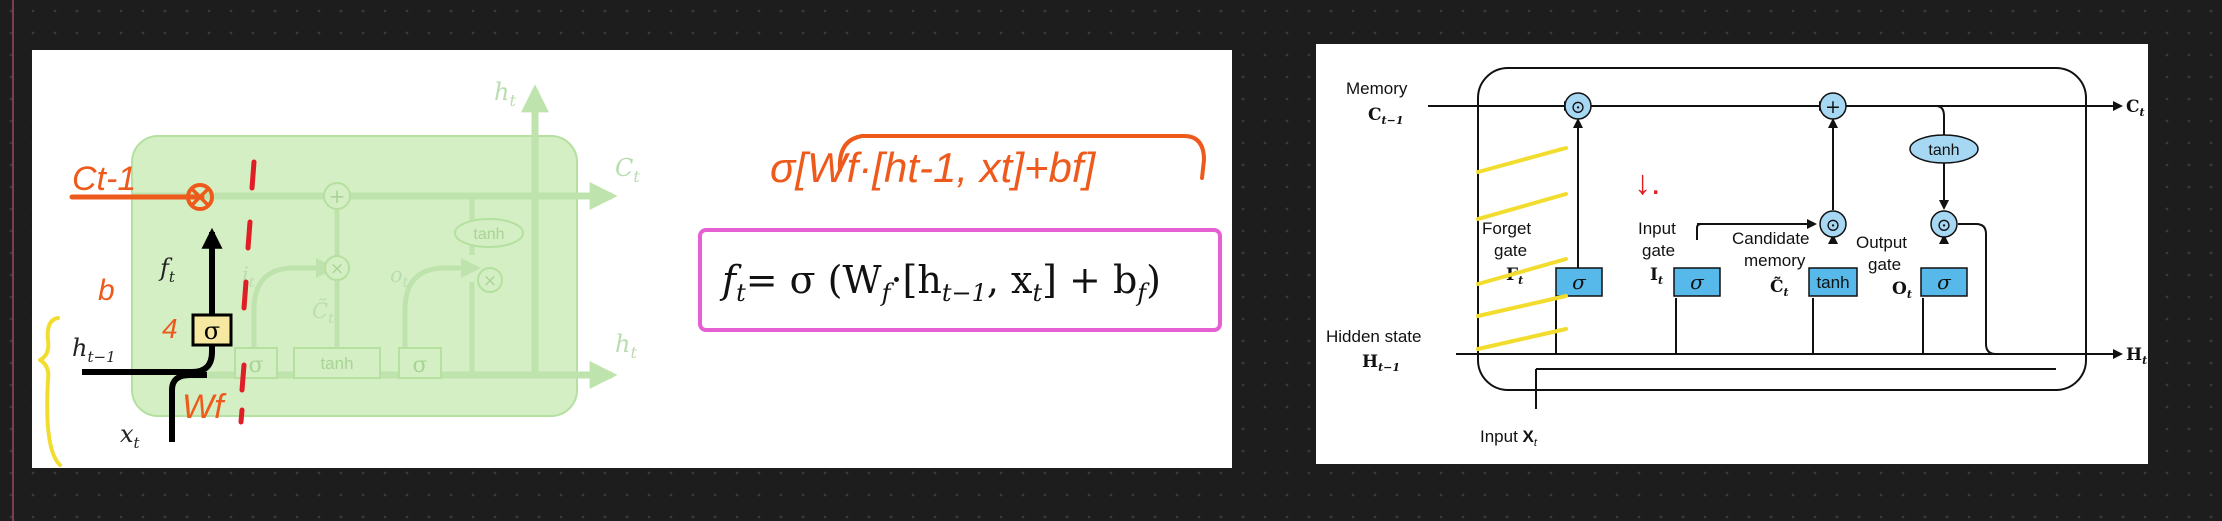 The image size is (2222, 521). What do you see at coordinates (2136, 356) in the screenshot?
I see `h-out-label: Ht` at bounding box center [2136, 356].